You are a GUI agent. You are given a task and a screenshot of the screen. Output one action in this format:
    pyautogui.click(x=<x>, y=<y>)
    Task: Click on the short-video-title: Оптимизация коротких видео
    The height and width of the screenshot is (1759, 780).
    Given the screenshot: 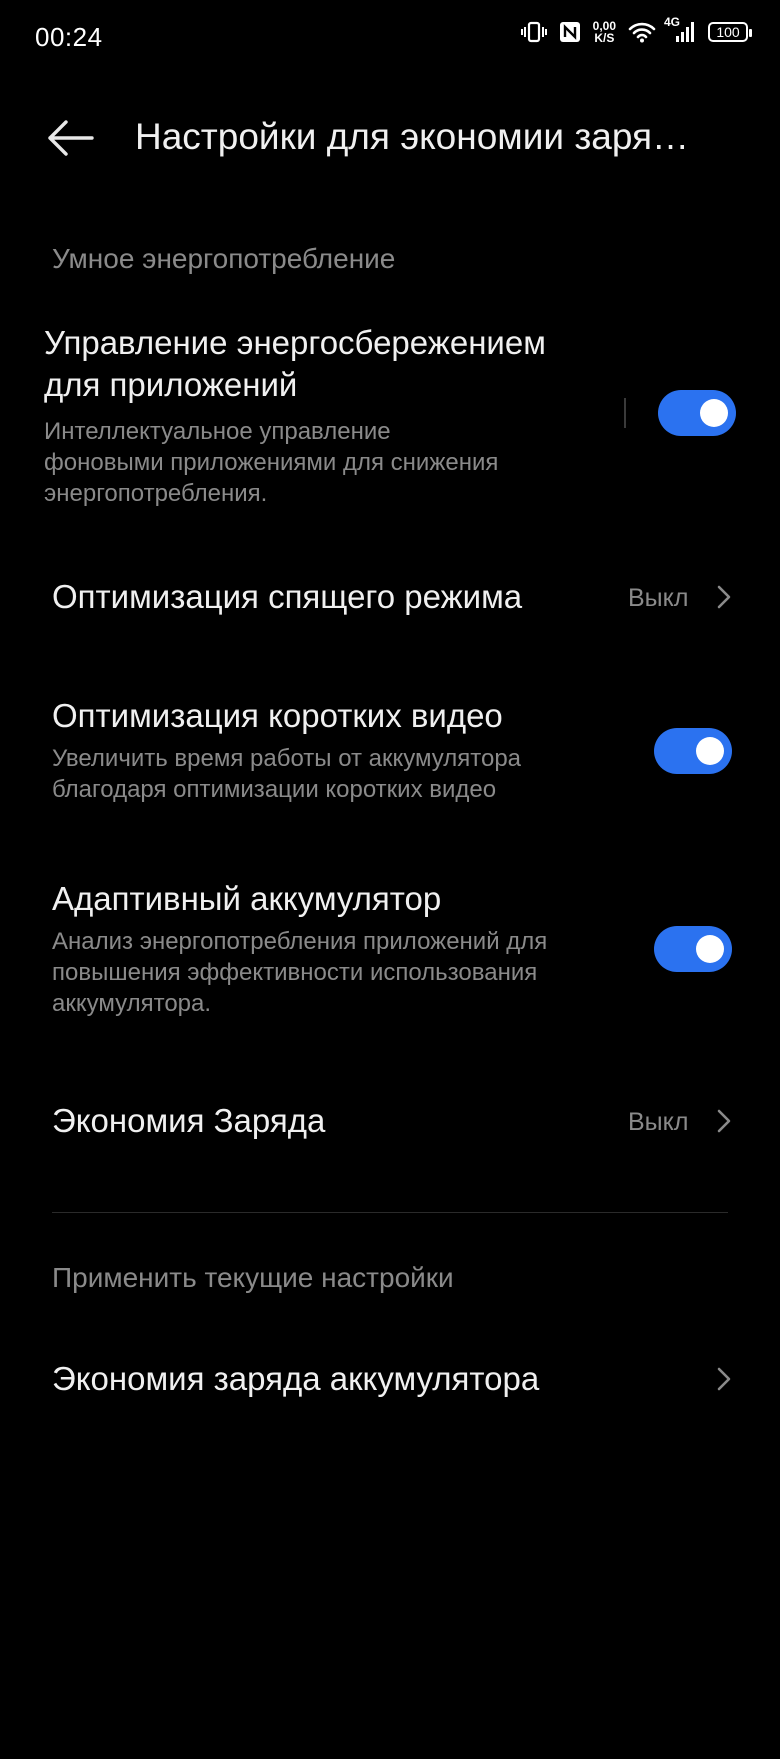 What is the action you would take?
    pyautogui.click(x=277, y=715)
    